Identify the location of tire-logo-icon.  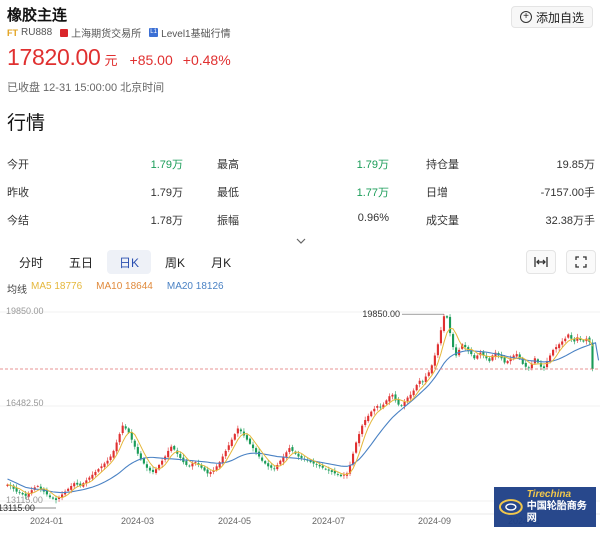
(510, 507).